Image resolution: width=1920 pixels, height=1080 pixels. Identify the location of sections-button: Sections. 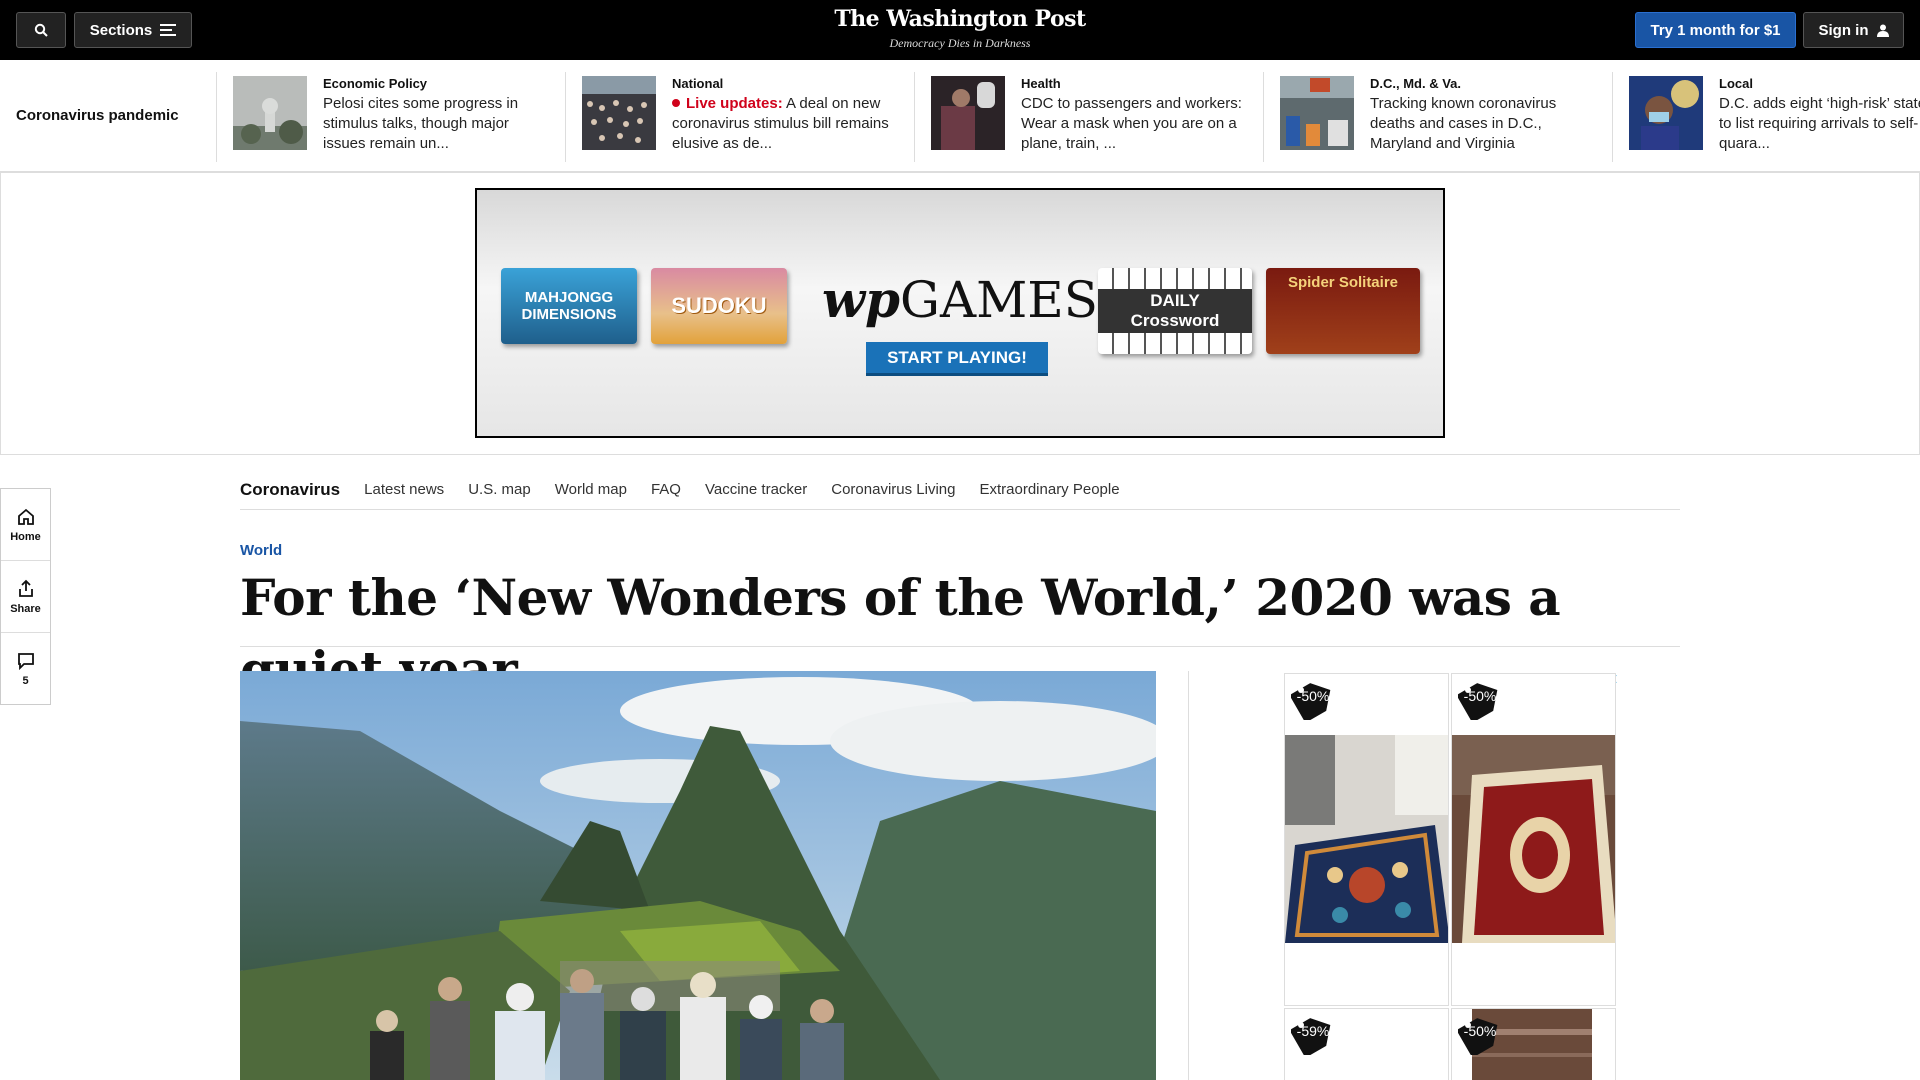
(133, 30).